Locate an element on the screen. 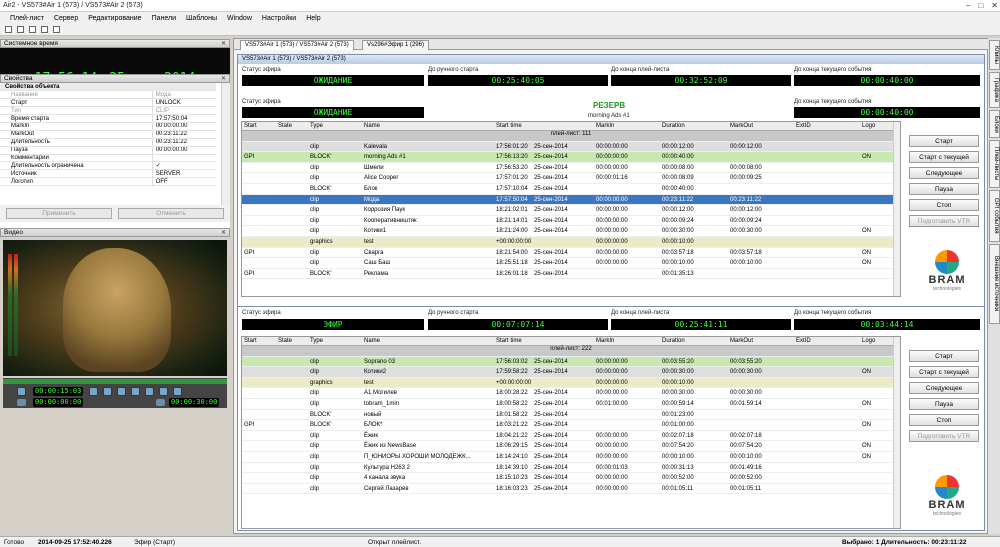 The height and width of the screenshot is (547, 1000). video-timeline is located at coordinates (115, 381).